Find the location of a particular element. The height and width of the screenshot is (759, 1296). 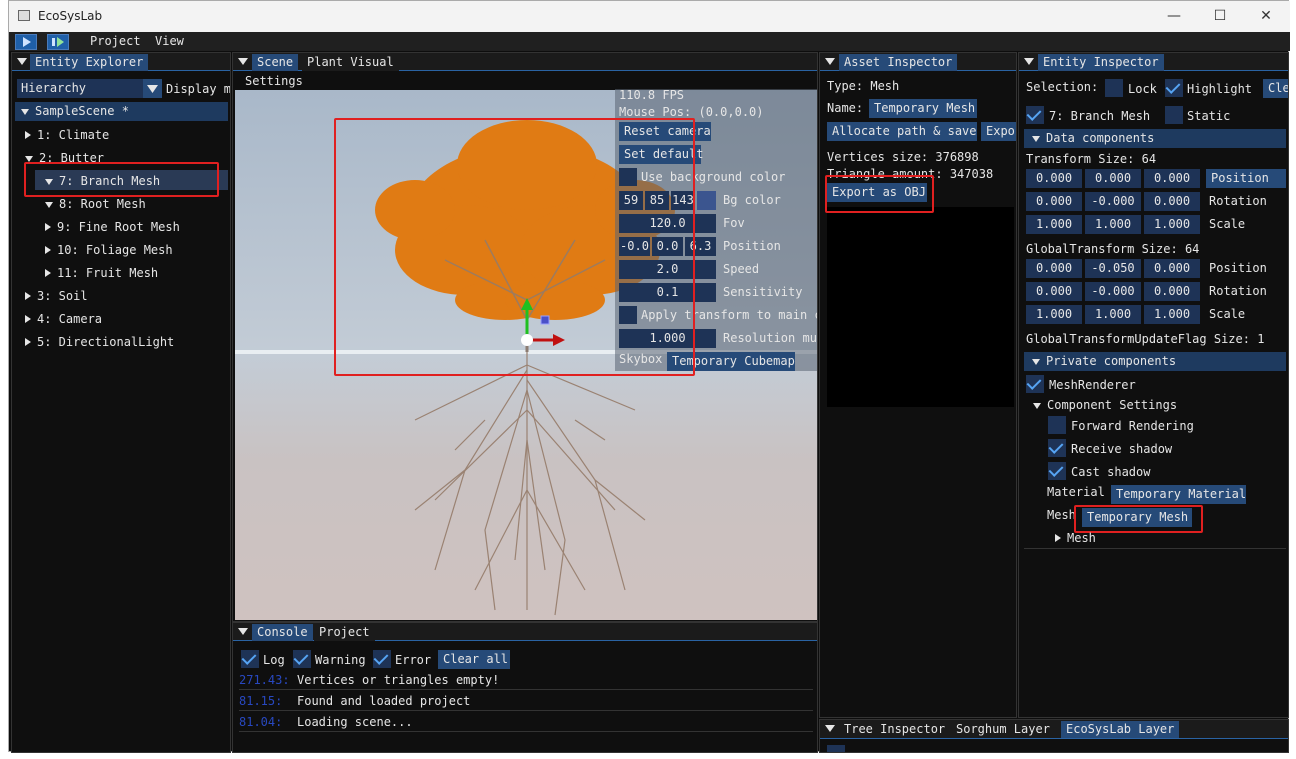

chevron-down-icon is located at coordinates (152, 89).